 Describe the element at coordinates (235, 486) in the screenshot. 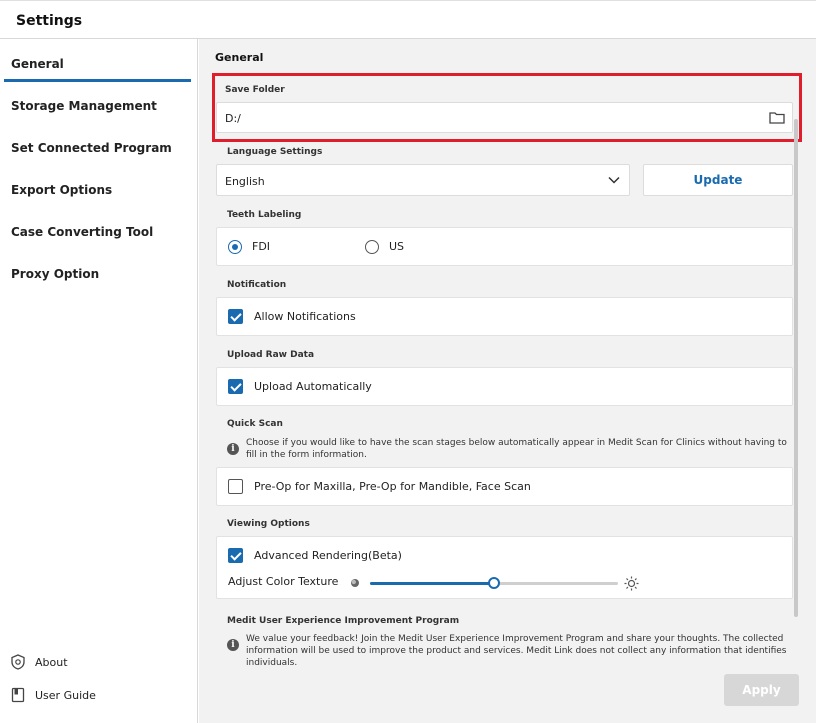

I see `quick-scan-checkbox` at that location.